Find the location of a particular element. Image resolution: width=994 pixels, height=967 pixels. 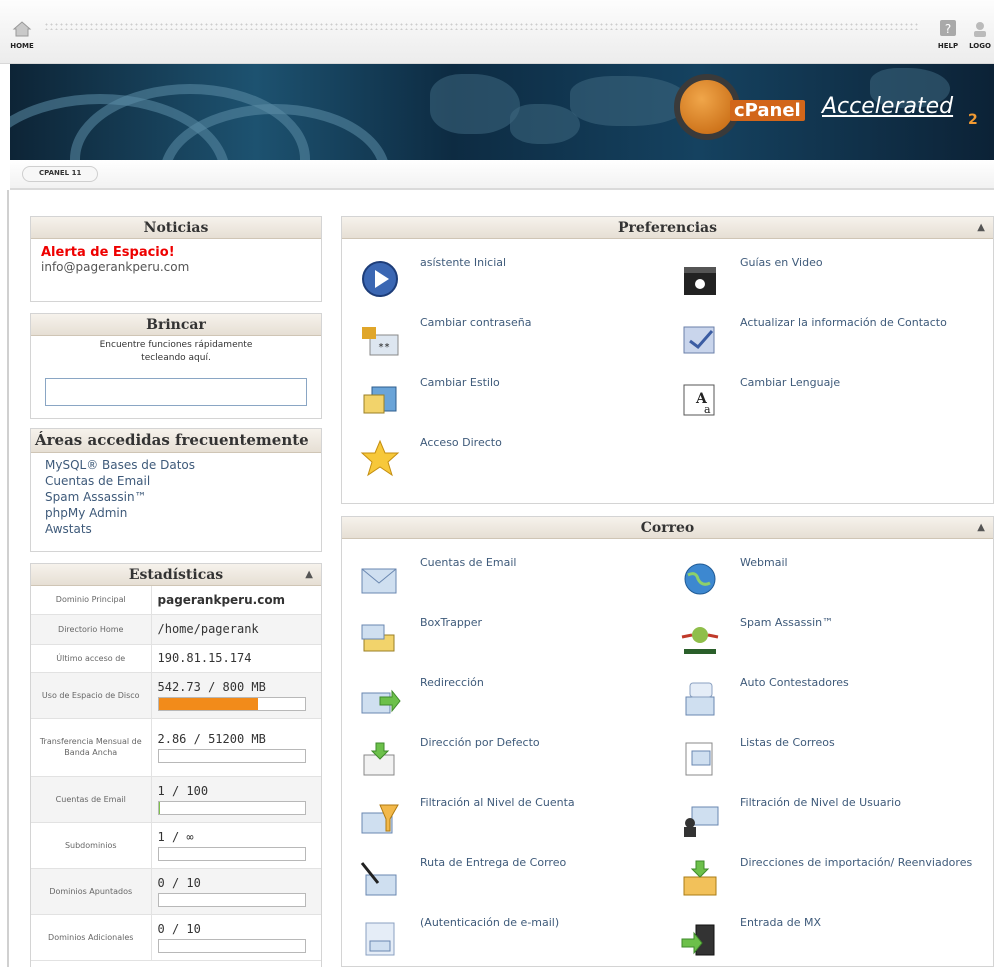

item-label: Ruta de Entrega de Correo is located at coordinates (493, 862).